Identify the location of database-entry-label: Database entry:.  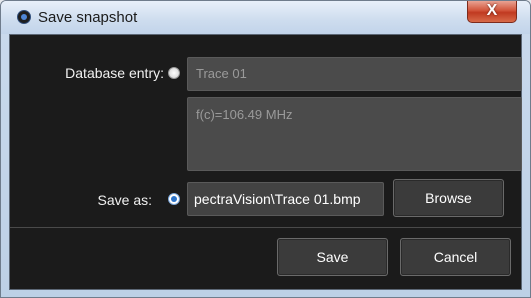
(114, 73).